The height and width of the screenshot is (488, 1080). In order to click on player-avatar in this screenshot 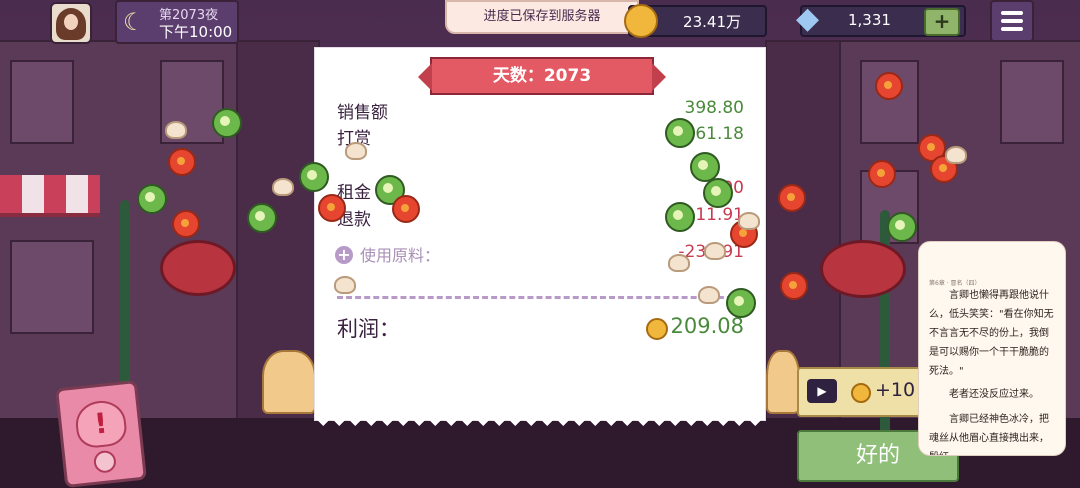, I will do `click(71, 23)`.